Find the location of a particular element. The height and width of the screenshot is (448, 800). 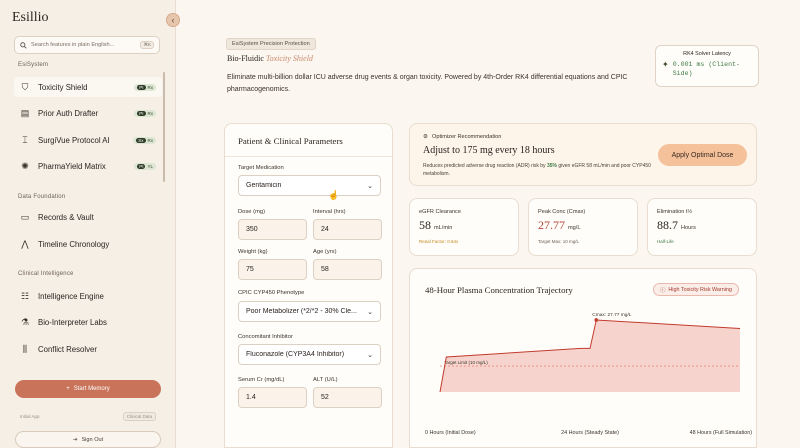

sidebar-item-label: SurgiVue Protocol AI is located at coordinates (74, 140).